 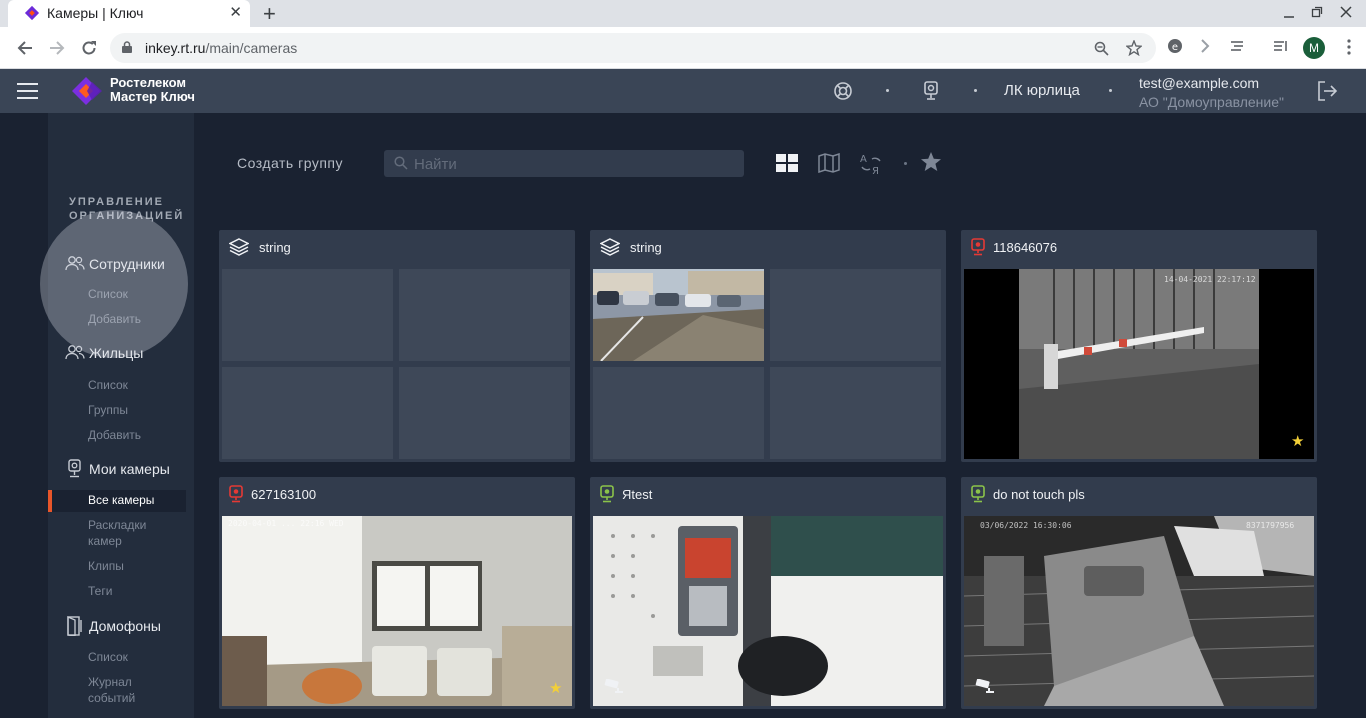 What do you see at coordinates (829, 163) in the screenshot?
I see `map-view-icon` at bounding box center [829, 163].